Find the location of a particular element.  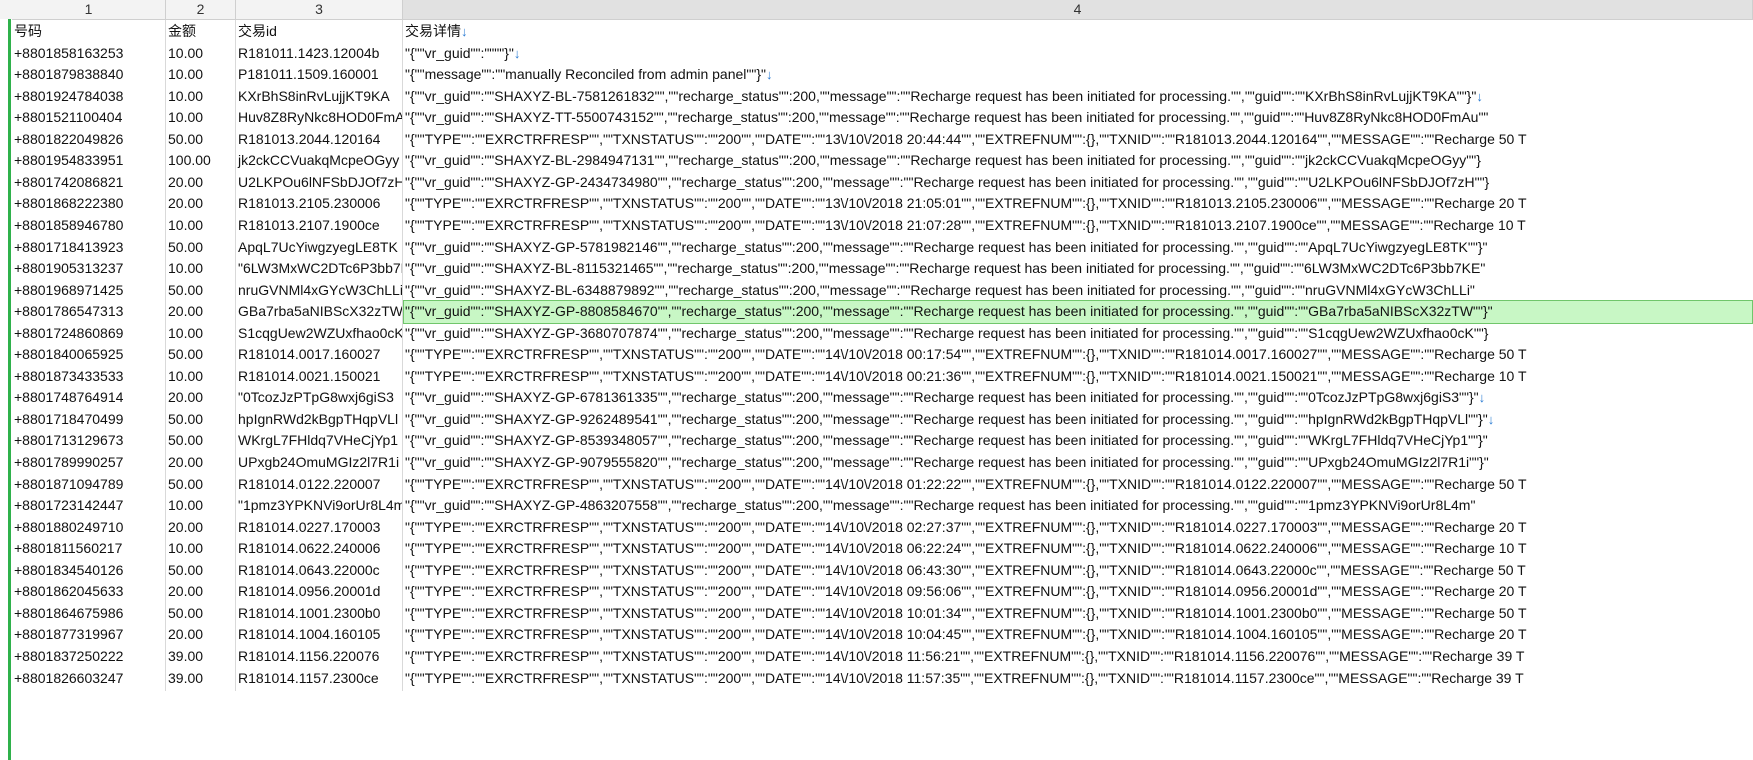

cell-col-1: 号码 is located at coordinates (89, 32).